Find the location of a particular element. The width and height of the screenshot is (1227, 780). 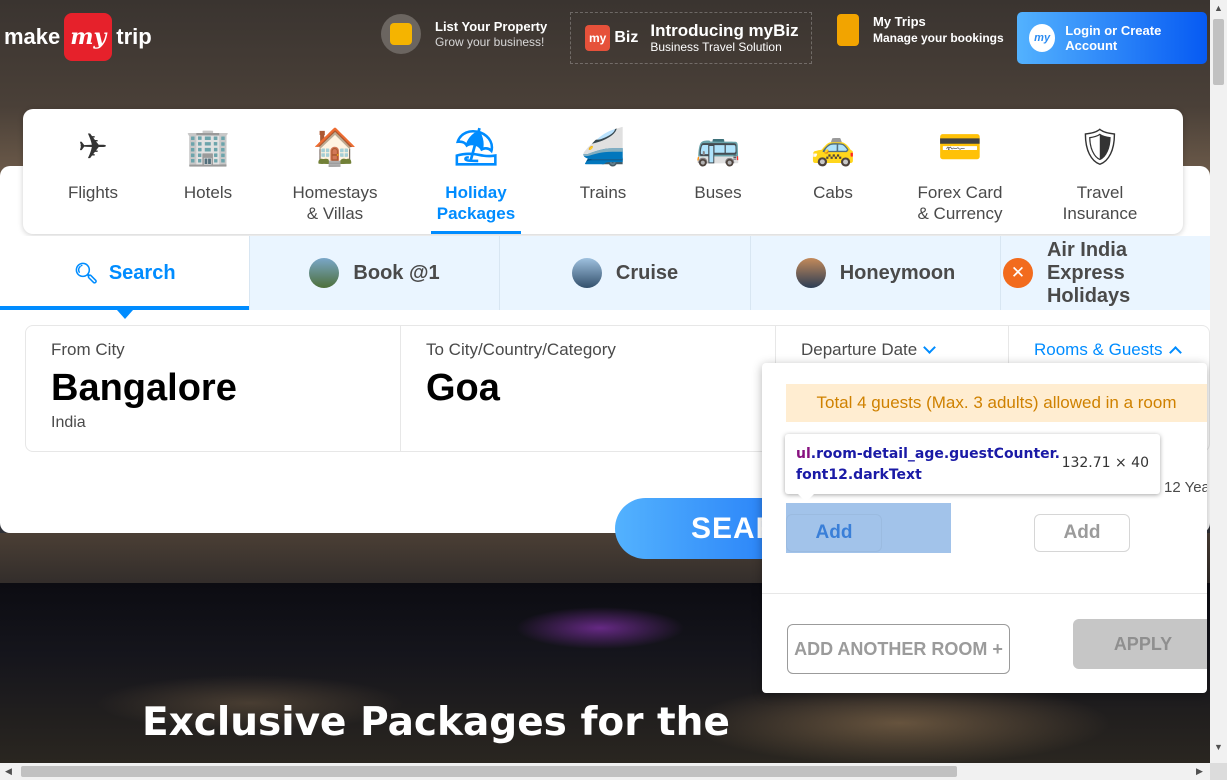

mybiz-subtitle: Business Travel Solution is located at coordinates (716, 47).